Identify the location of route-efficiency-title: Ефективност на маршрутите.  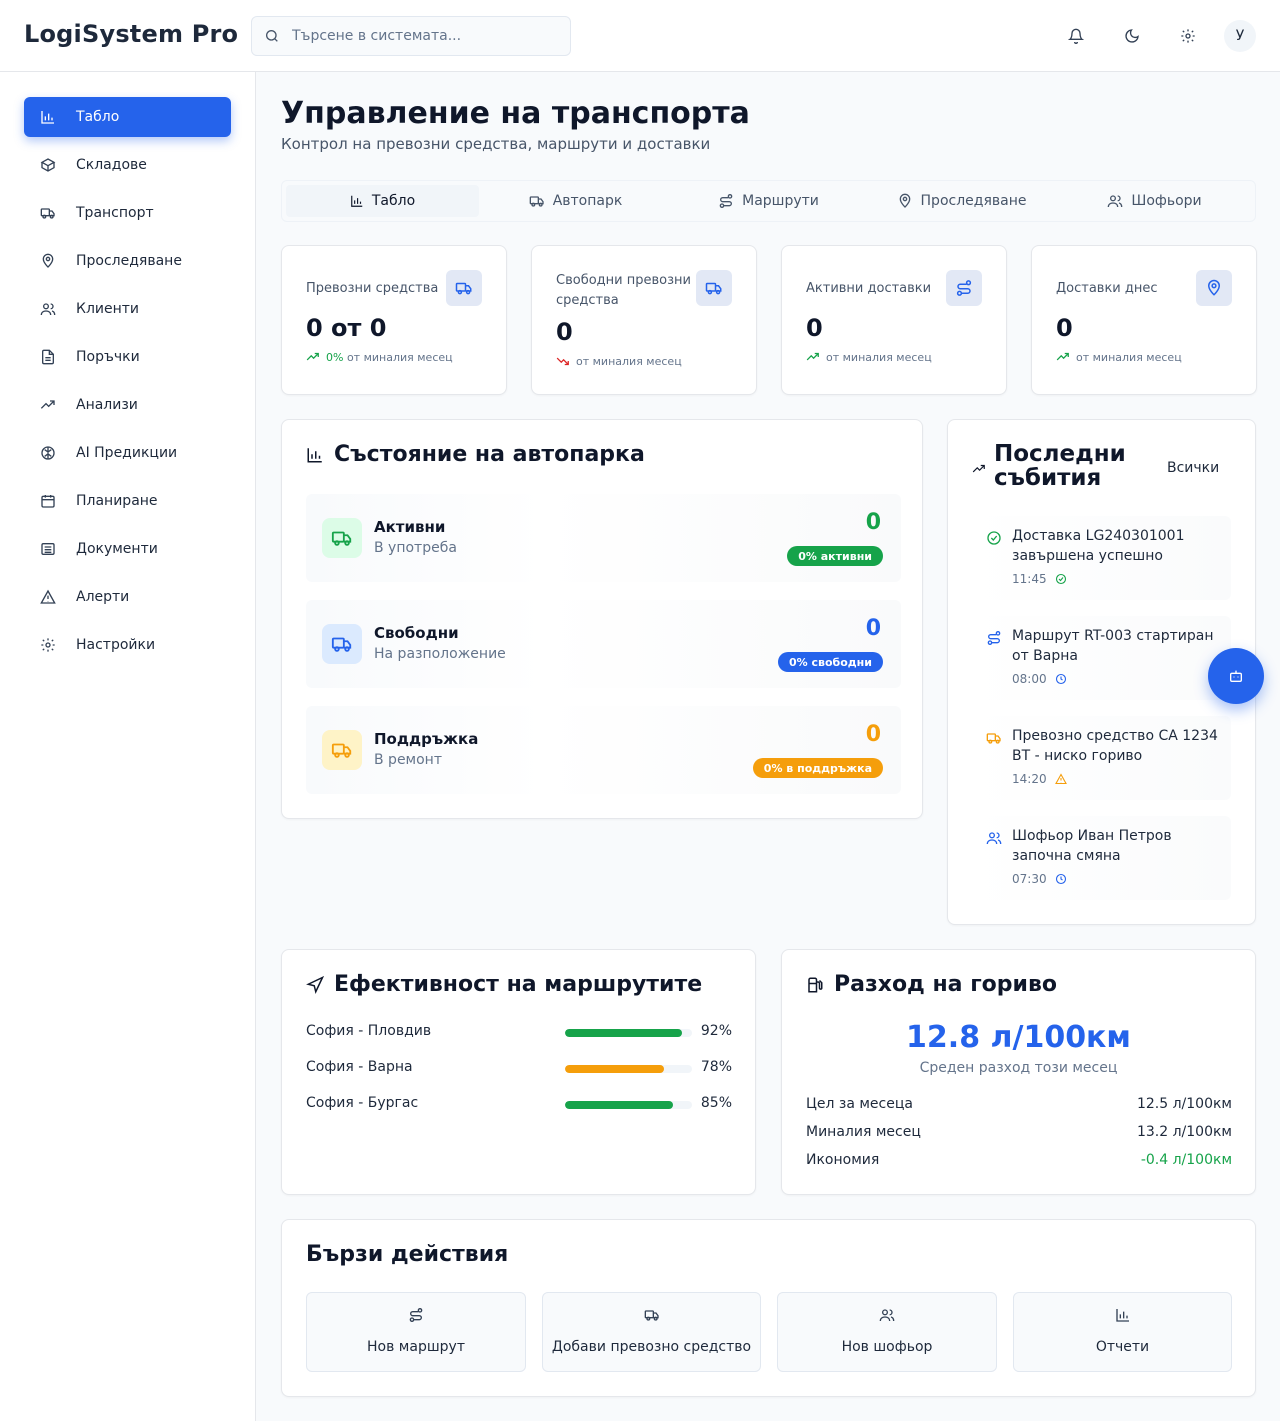
(504, 984).